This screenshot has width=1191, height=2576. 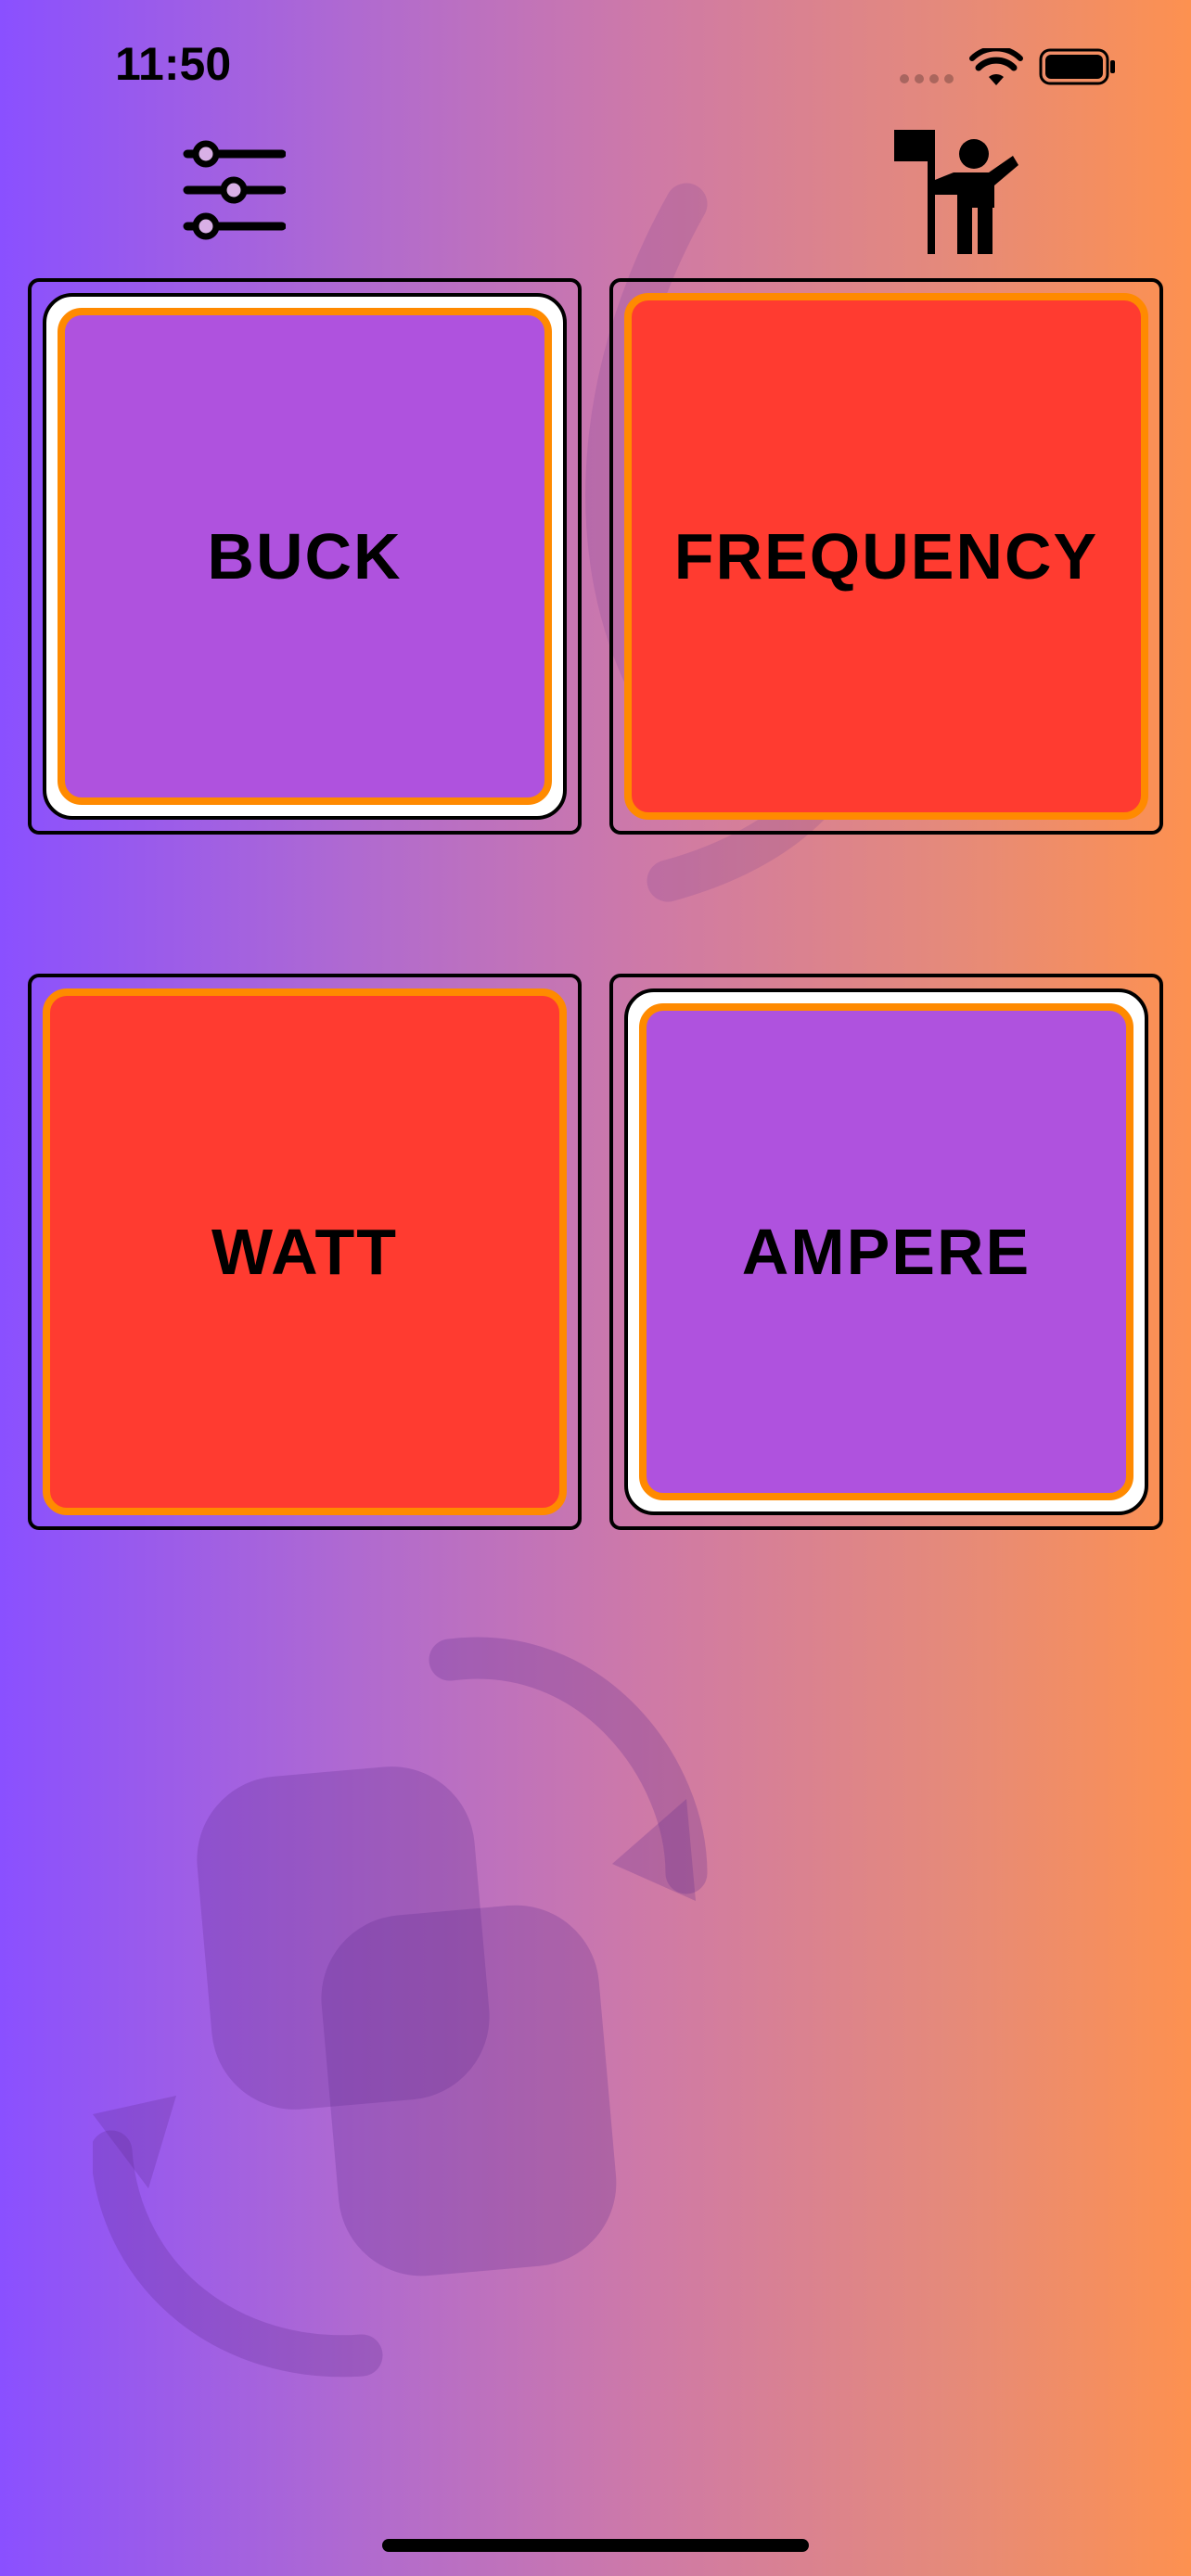 I want to click on frequency-label: FREQUENCY, so click(x=886, y=556).